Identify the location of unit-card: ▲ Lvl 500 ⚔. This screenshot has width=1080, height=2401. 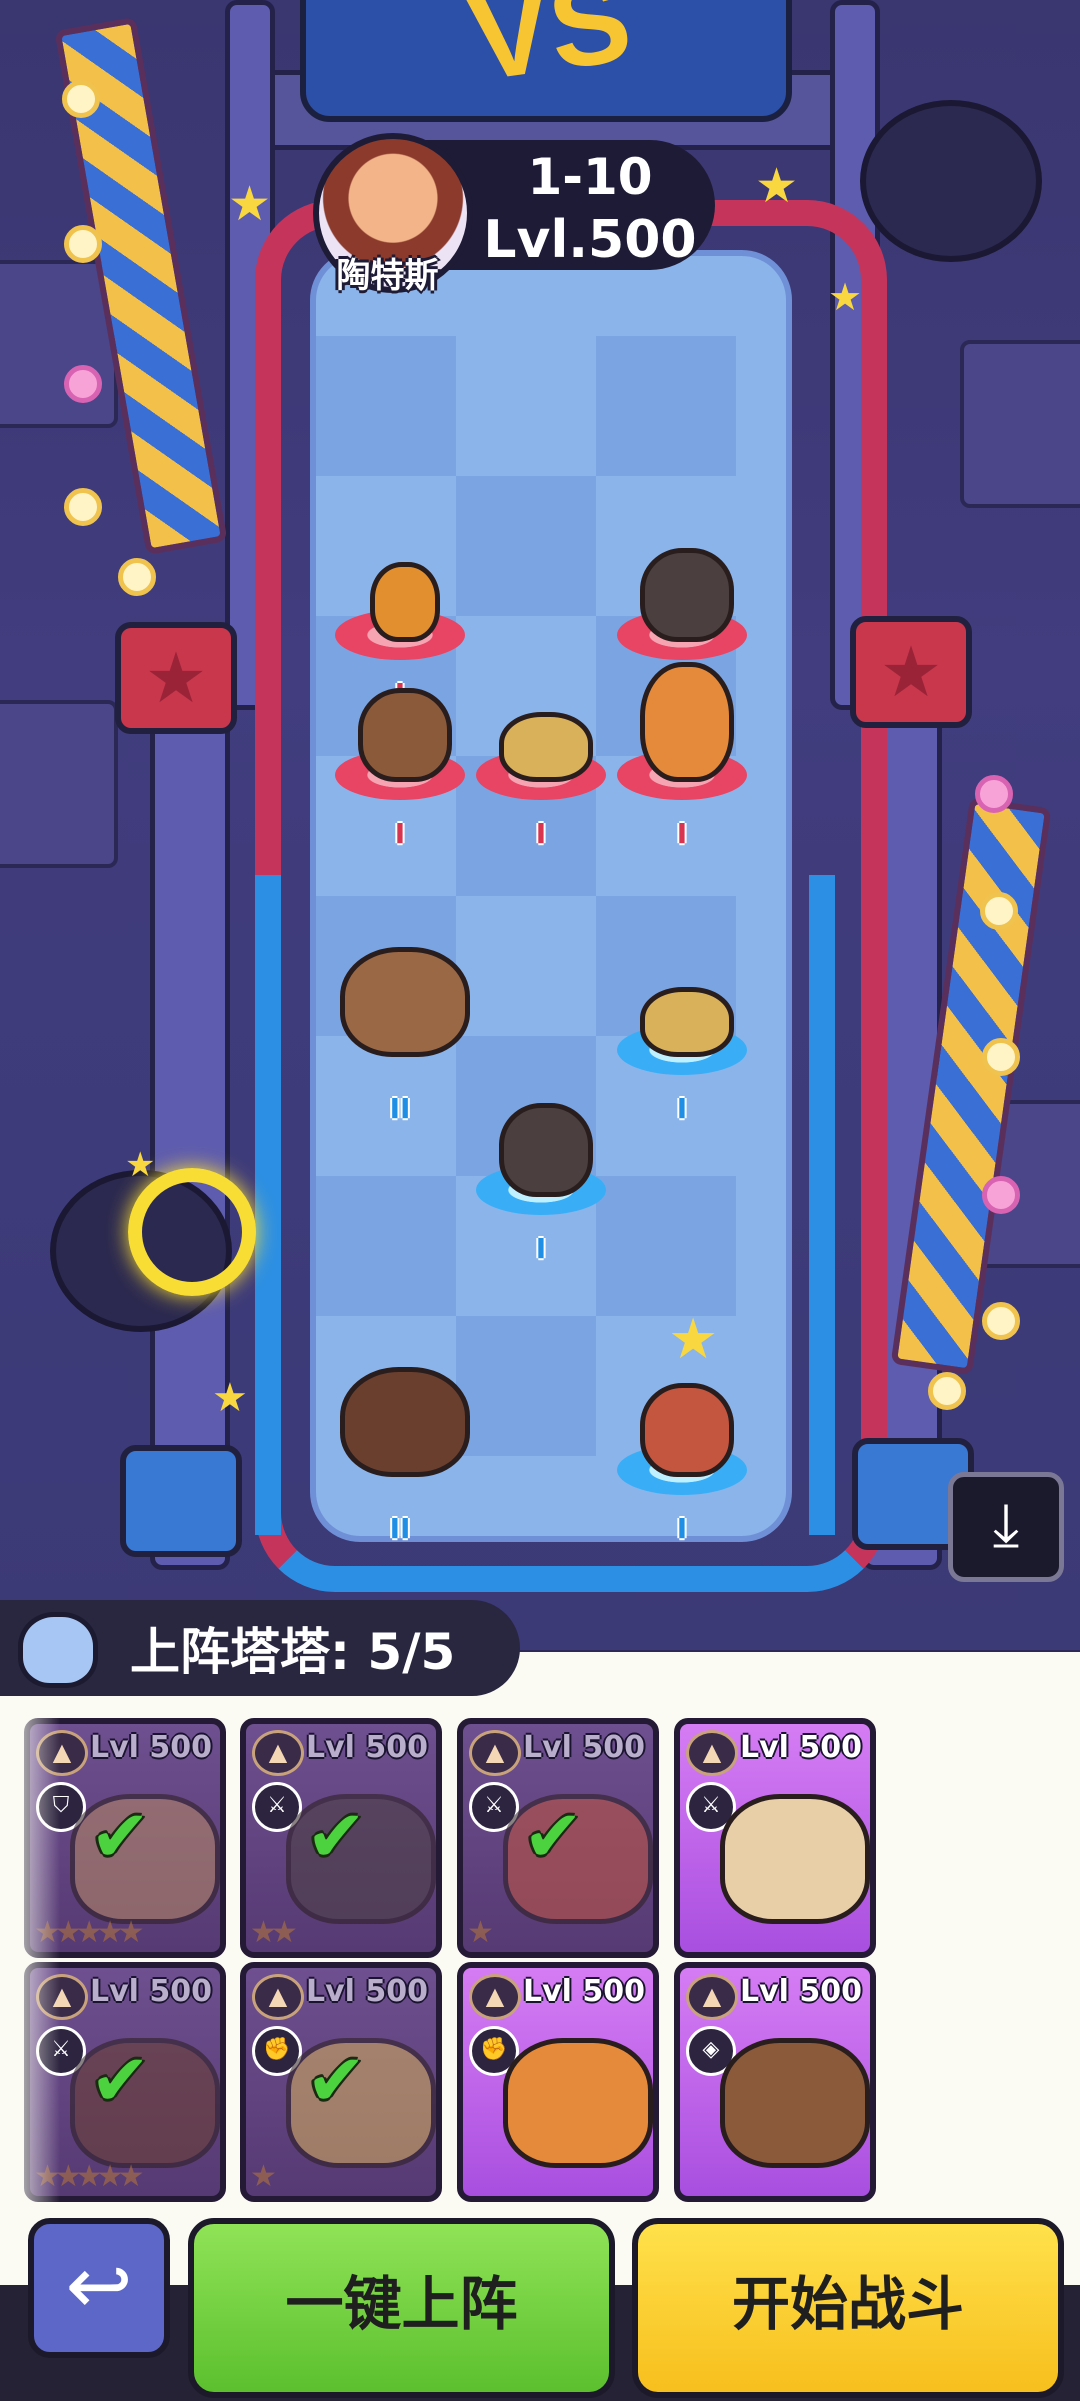
(775, 1838).